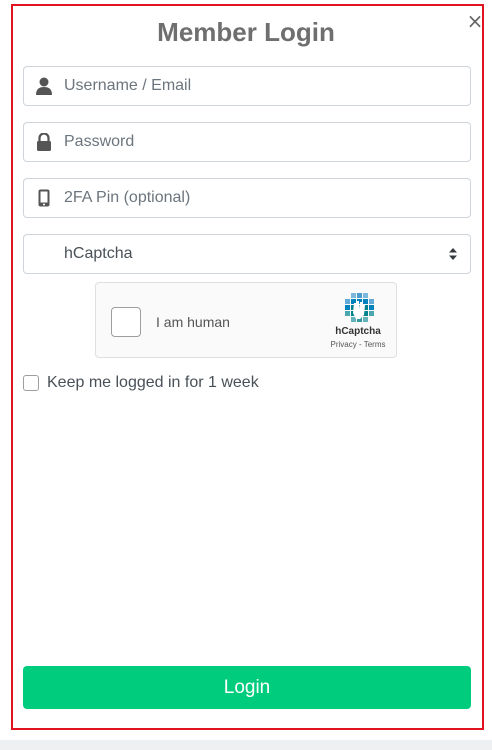  I want to click on login-button: Login, so click(247, 687).